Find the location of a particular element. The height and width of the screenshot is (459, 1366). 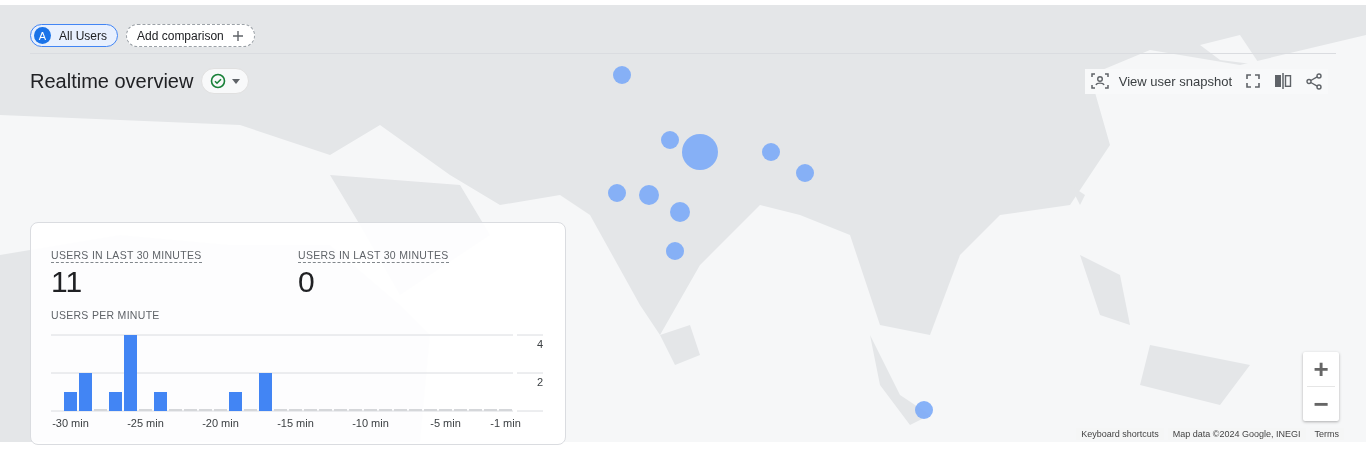

user-frame-icon is located at coordinates (1099, 81).